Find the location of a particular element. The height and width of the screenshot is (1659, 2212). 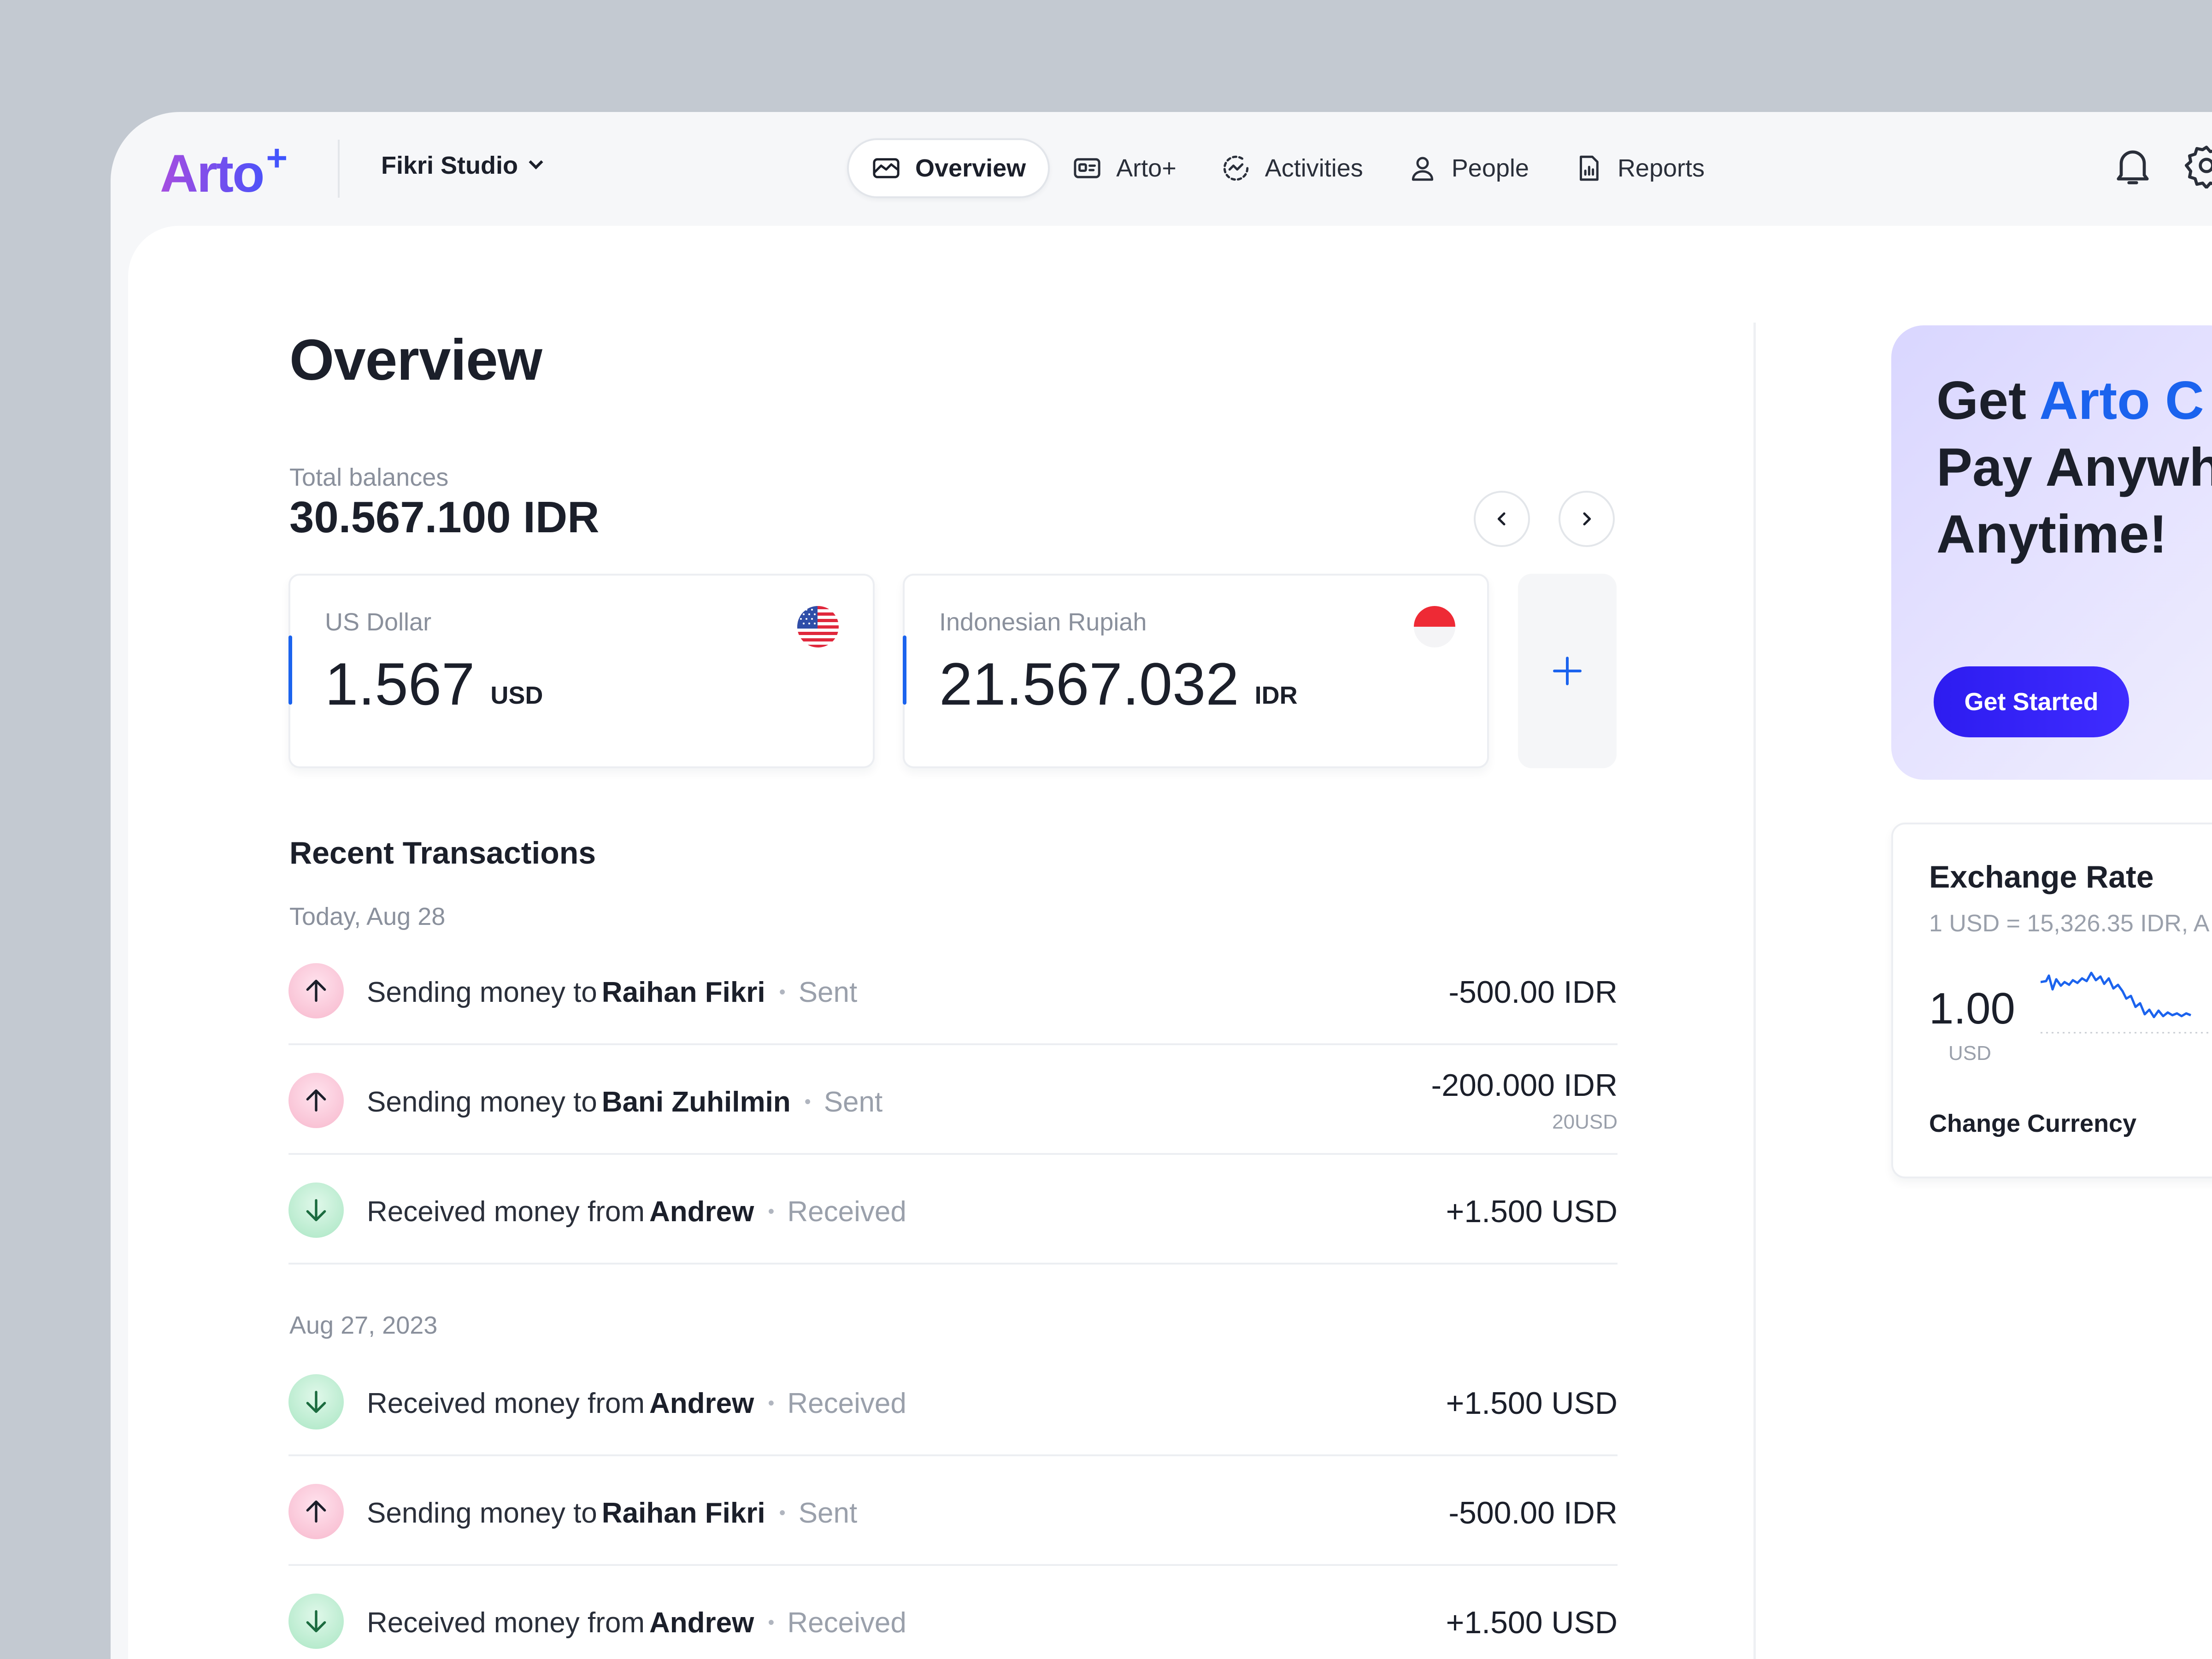

promo-headline-line2: Pay Anywh is located at coordinates (2074, 467).